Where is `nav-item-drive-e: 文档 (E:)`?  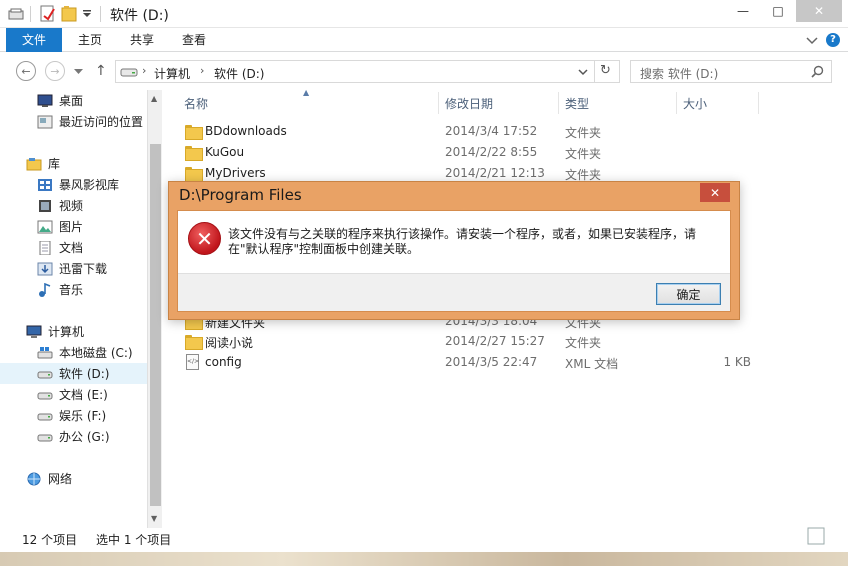 nav-item-drive-e: 文档 (E:) is located at coordinates (74, 394).